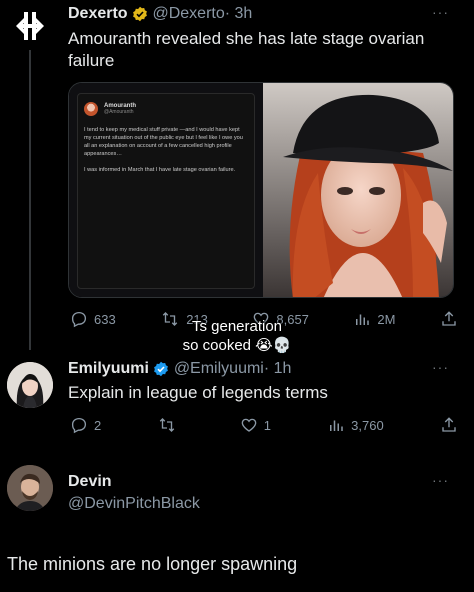  What do you see at coordinates (237, 326) in the screenshot?
I see `overlay-caption-line1: Ts generation` at bounding box center [237, 326].